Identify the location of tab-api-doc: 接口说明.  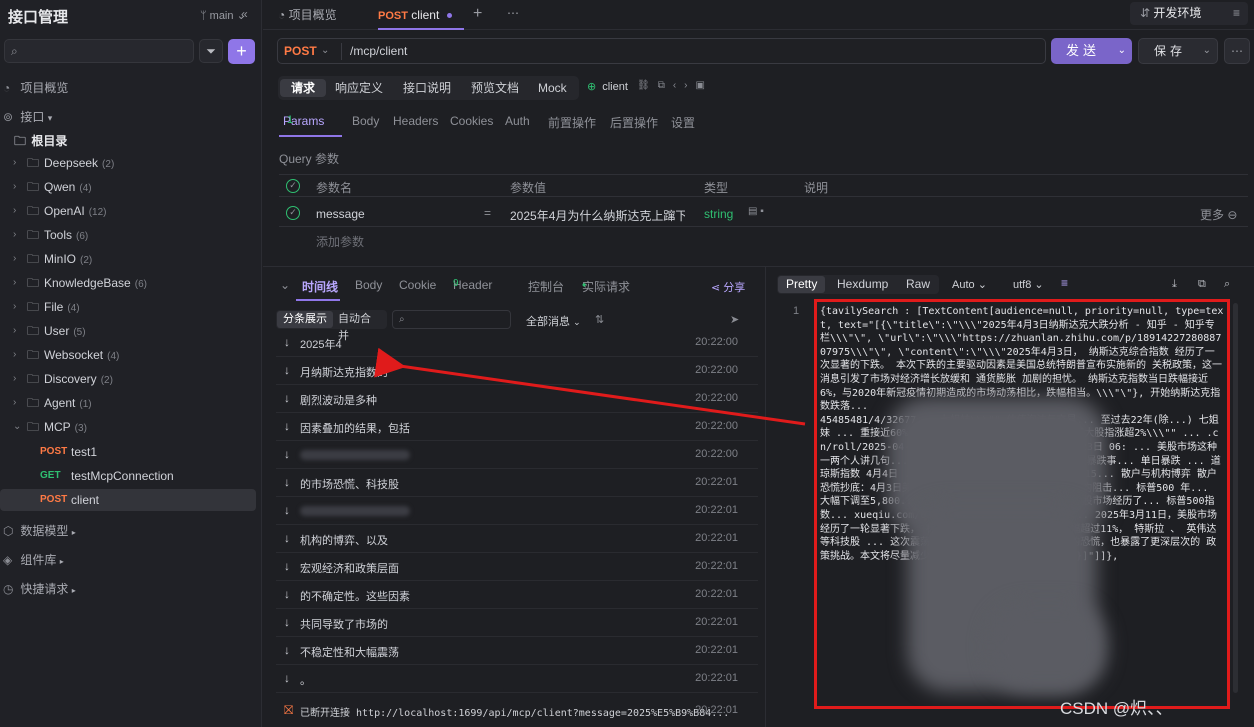
(427, 88).